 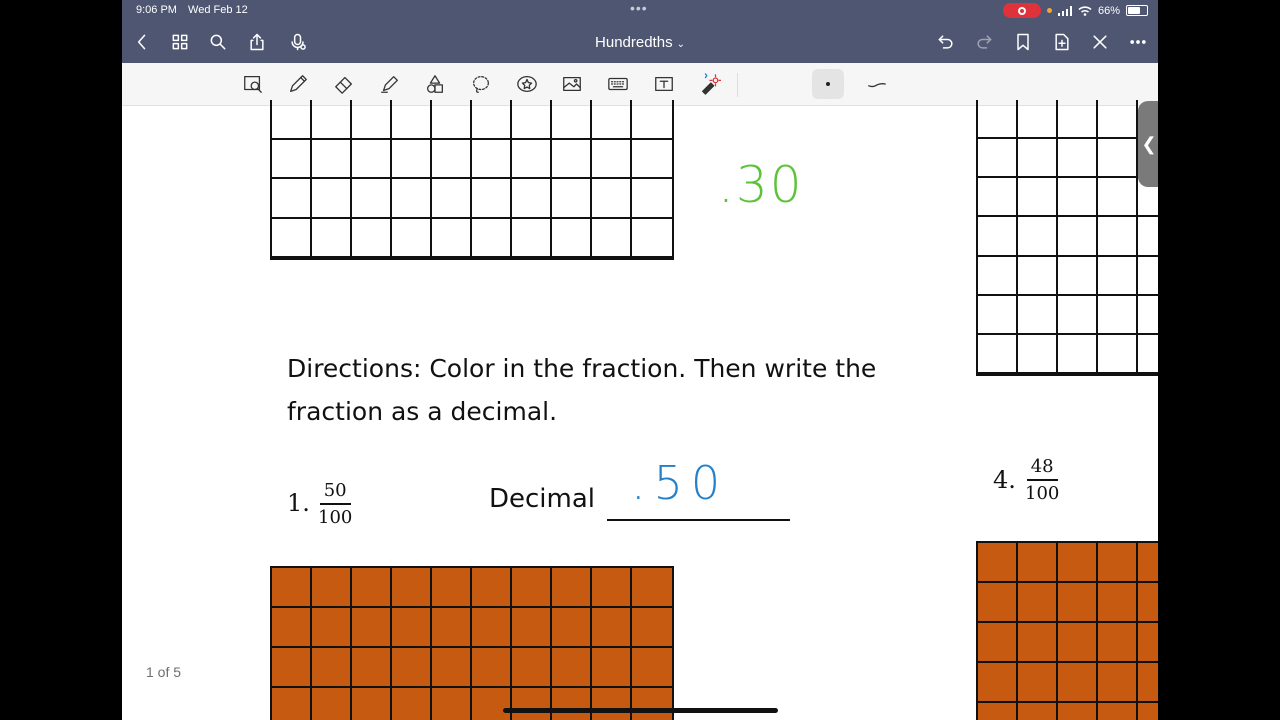 What do you see at coordinates (1023, 42) in the screenshot?
I see `bookmark-icon` at bounding box center [1023, 42].